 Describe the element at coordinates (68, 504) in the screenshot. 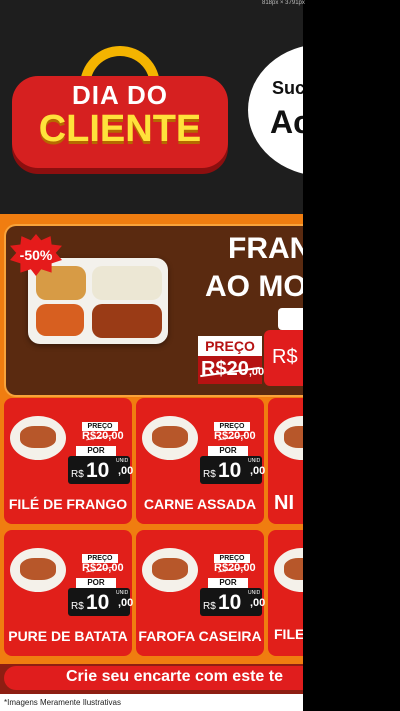

I see `card-product-name: FILÉ DE FRANGO` at that location.